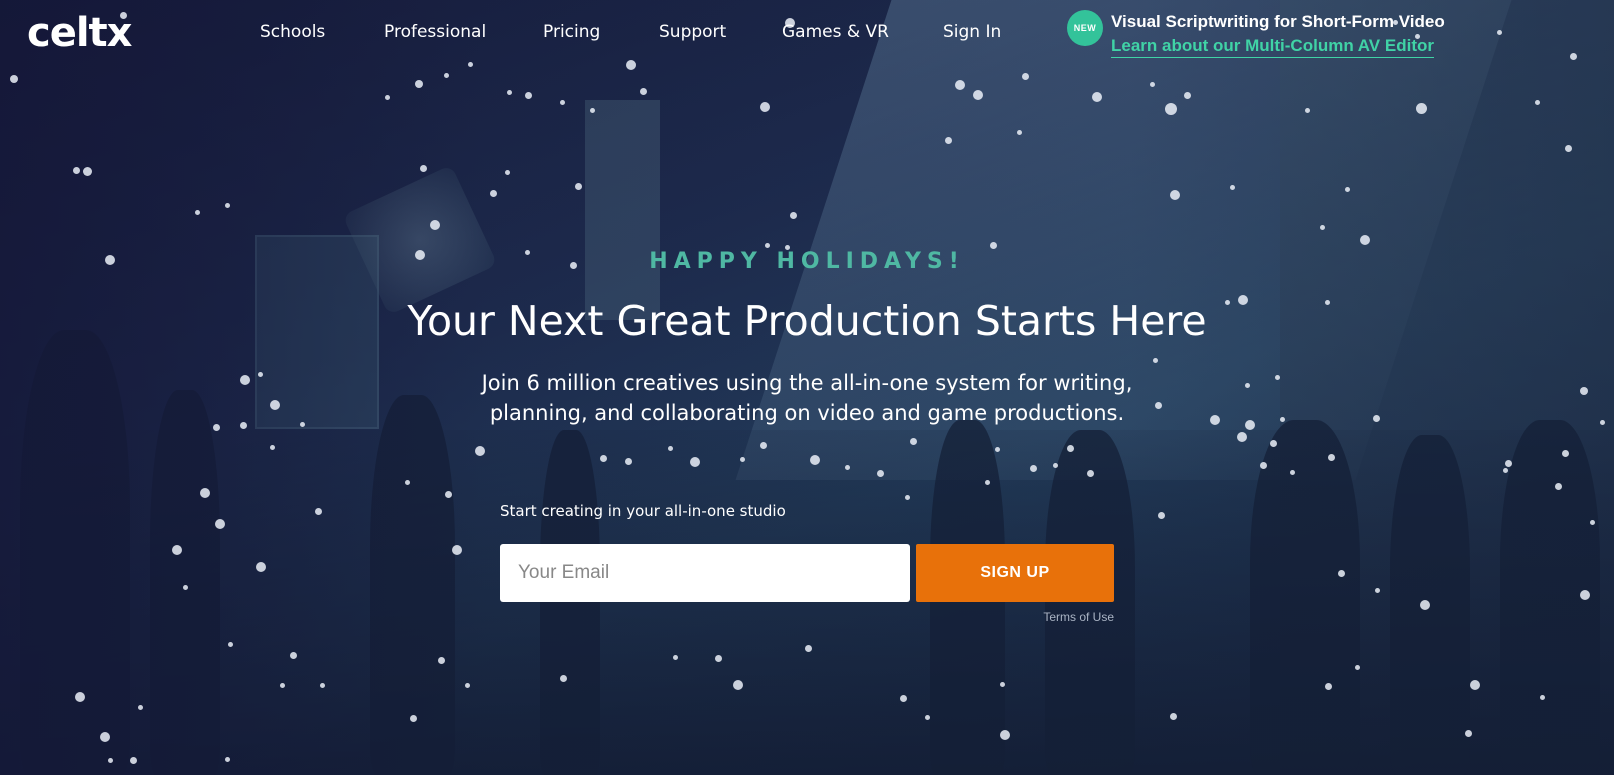 Image resolution: width=1614 pixels, height=775 pixels. What do you see at coordinates (571, 32) in the screenshot?
I see `nav-pricing: Pricing` at bounding box center [571, 32].